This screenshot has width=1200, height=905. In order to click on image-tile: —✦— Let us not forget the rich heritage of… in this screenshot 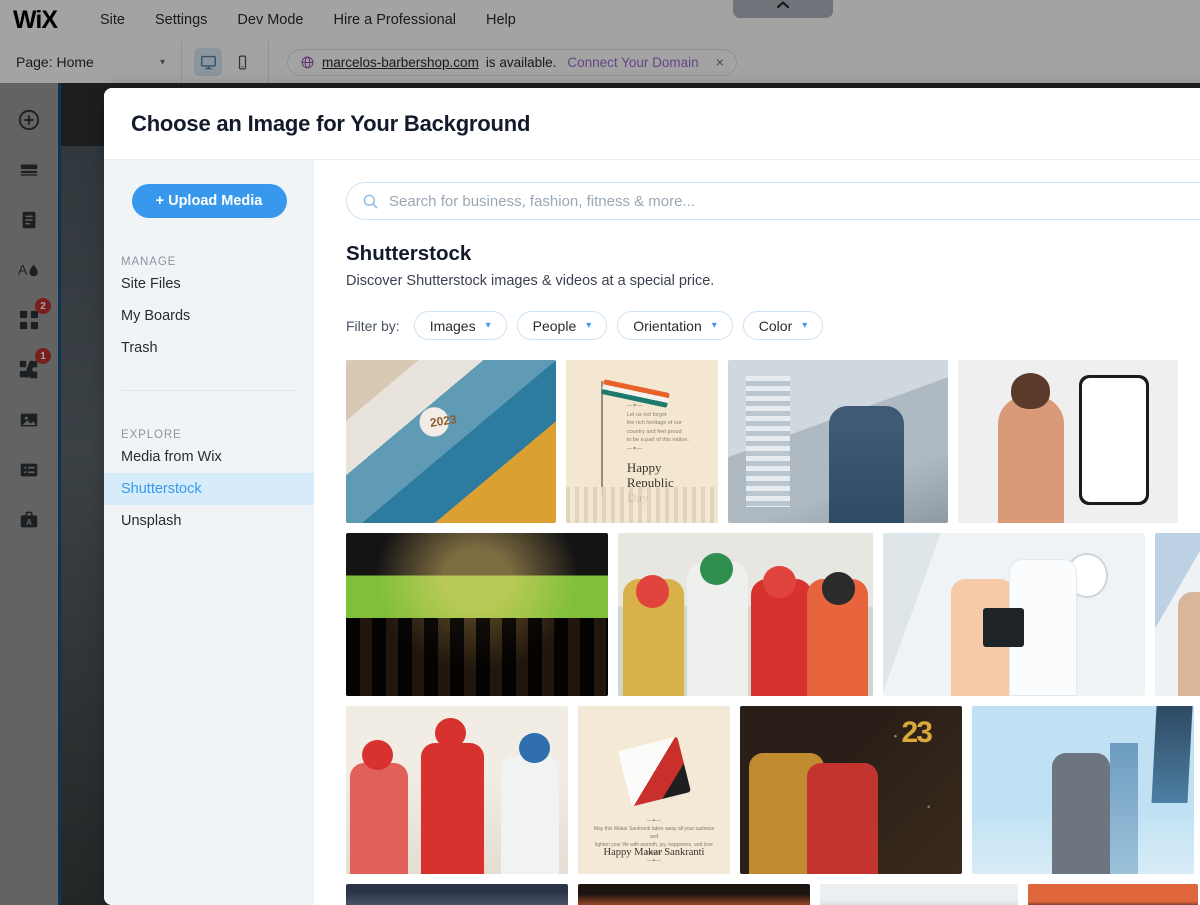, I will do `click(642, 441)`.